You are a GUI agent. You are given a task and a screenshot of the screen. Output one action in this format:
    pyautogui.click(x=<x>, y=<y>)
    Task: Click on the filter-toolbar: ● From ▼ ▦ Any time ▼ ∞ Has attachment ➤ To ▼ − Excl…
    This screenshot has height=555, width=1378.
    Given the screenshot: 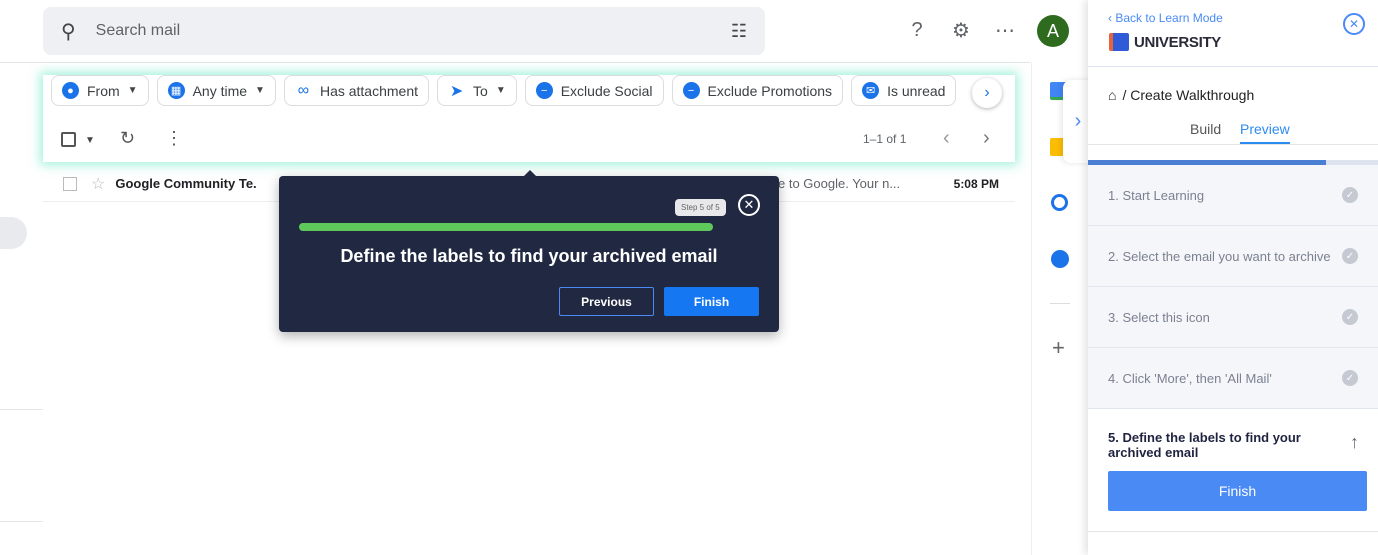 What is the action you would take?
    pyautogui.click(x=529, y=118)
    